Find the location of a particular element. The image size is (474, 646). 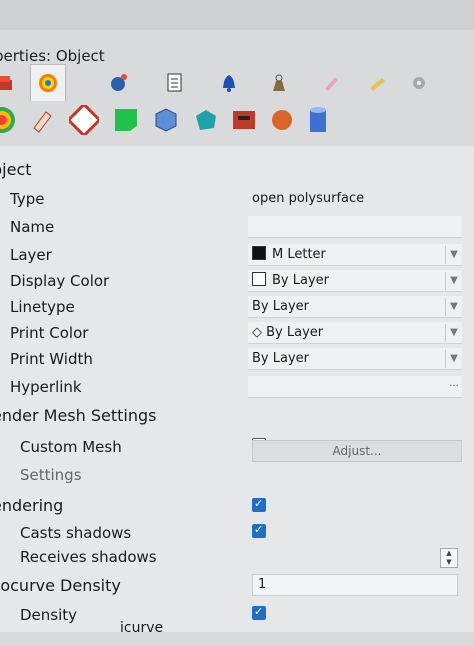

casts-shadows-checkbox is located at coordinates (259, 530).